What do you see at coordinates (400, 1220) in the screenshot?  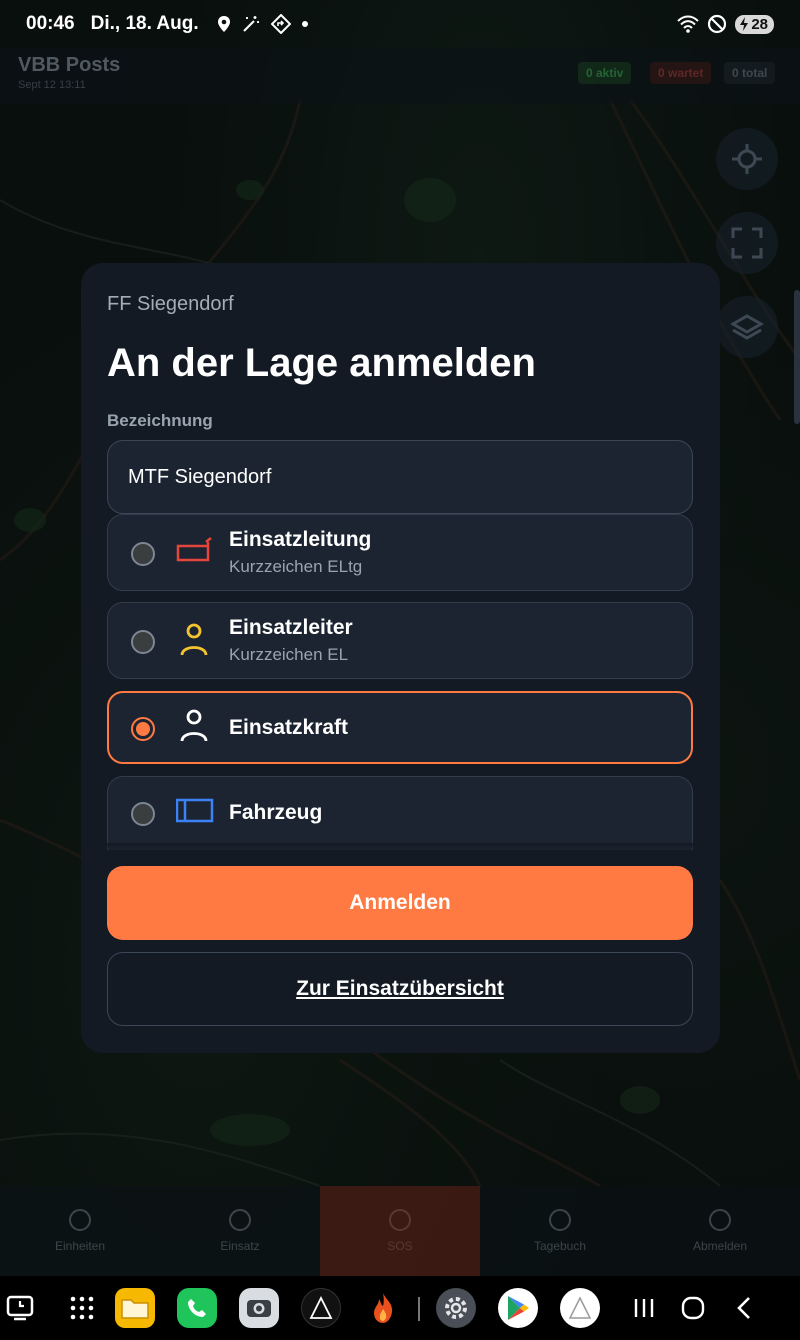 I see `sos-icon` at bounding box center [400, 1220].